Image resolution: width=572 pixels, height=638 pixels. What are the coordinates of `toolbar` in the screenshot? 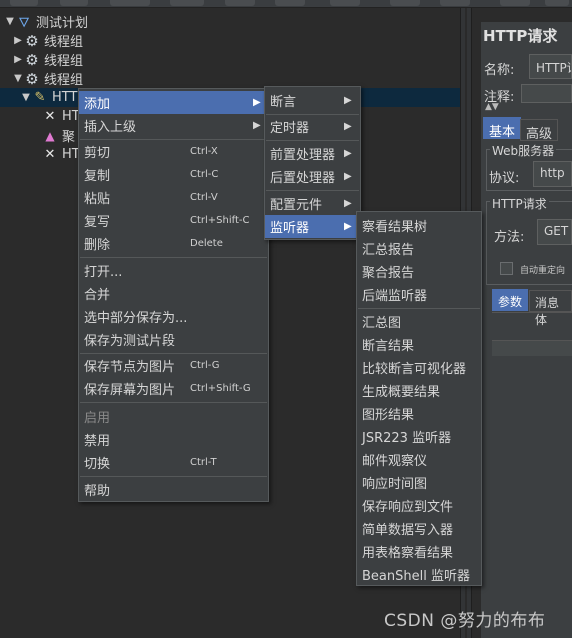 It's located at (286, 4).